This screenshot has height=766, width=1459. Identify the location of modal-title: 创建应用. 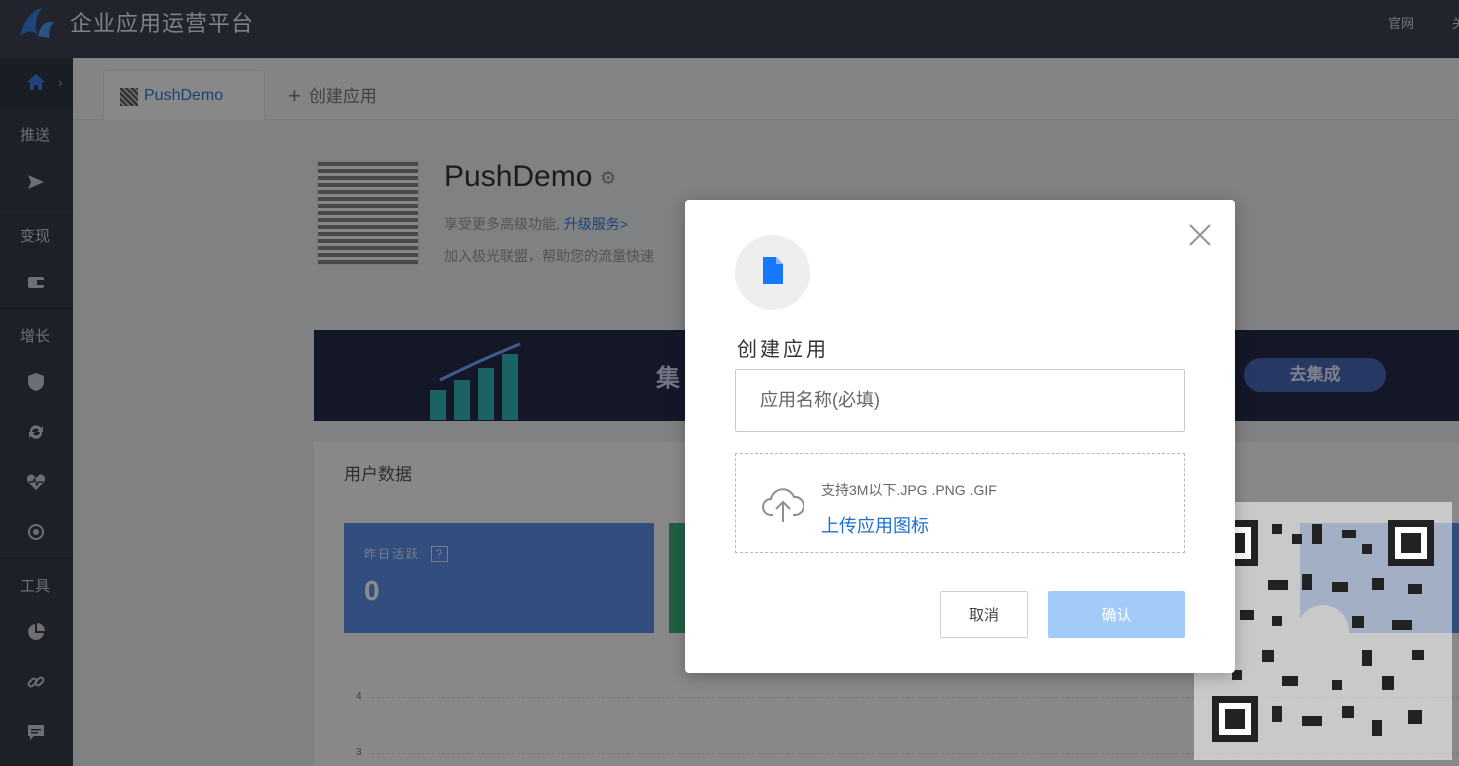
(783, 349).